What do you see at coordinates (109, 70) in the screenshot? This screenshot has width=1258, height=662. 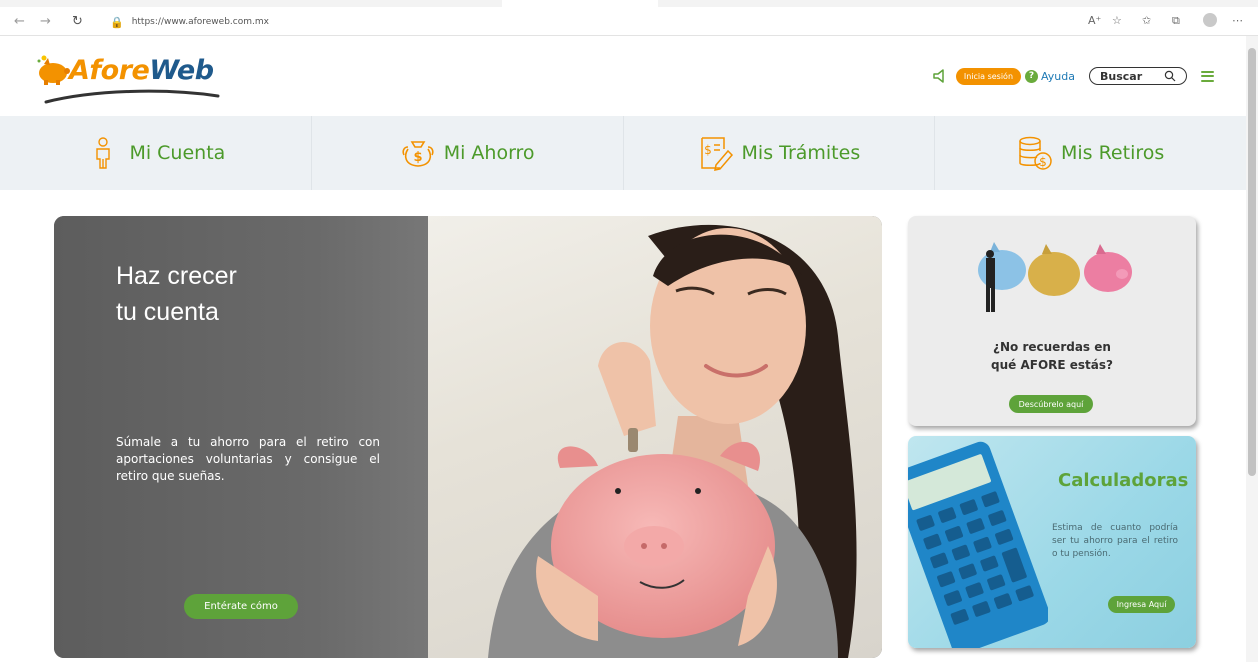 I see `logo-part-afore: Afore` at bounding box center [109, 70].